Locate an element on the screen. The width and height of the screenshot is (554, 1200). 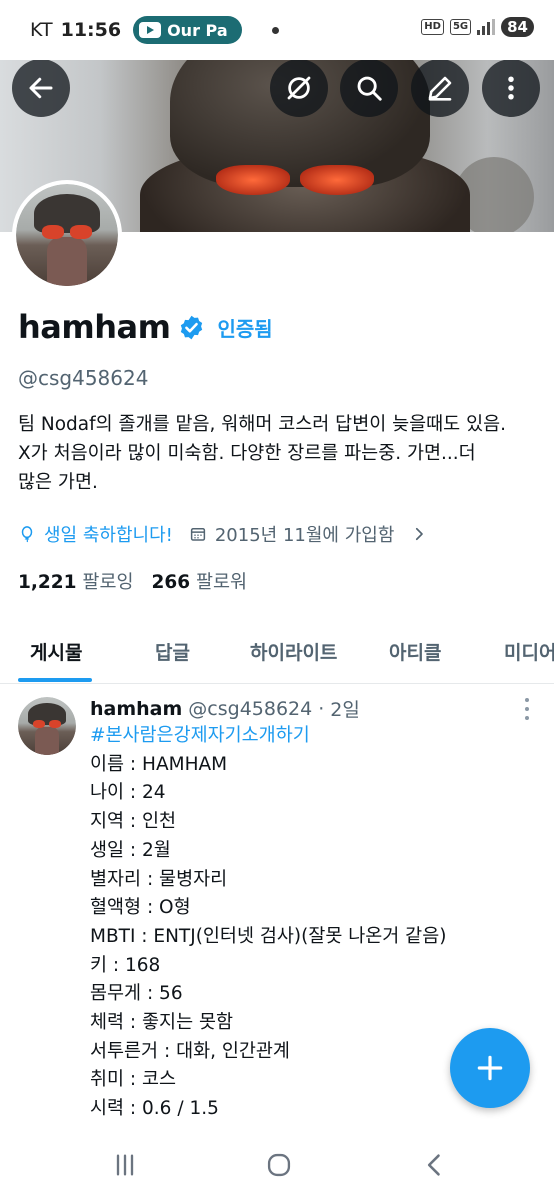
clock: 11:56 is located at coordinates (91, 30).